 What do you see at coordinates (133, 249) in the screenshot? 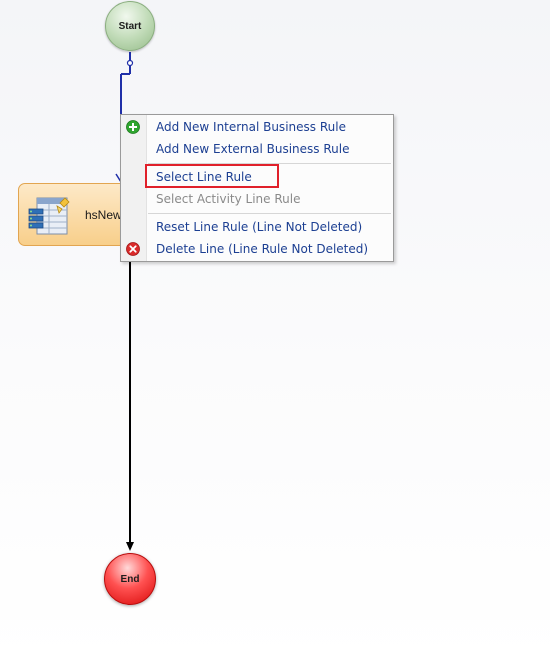
I see `delete-icon` at bounding box center [133, 249].